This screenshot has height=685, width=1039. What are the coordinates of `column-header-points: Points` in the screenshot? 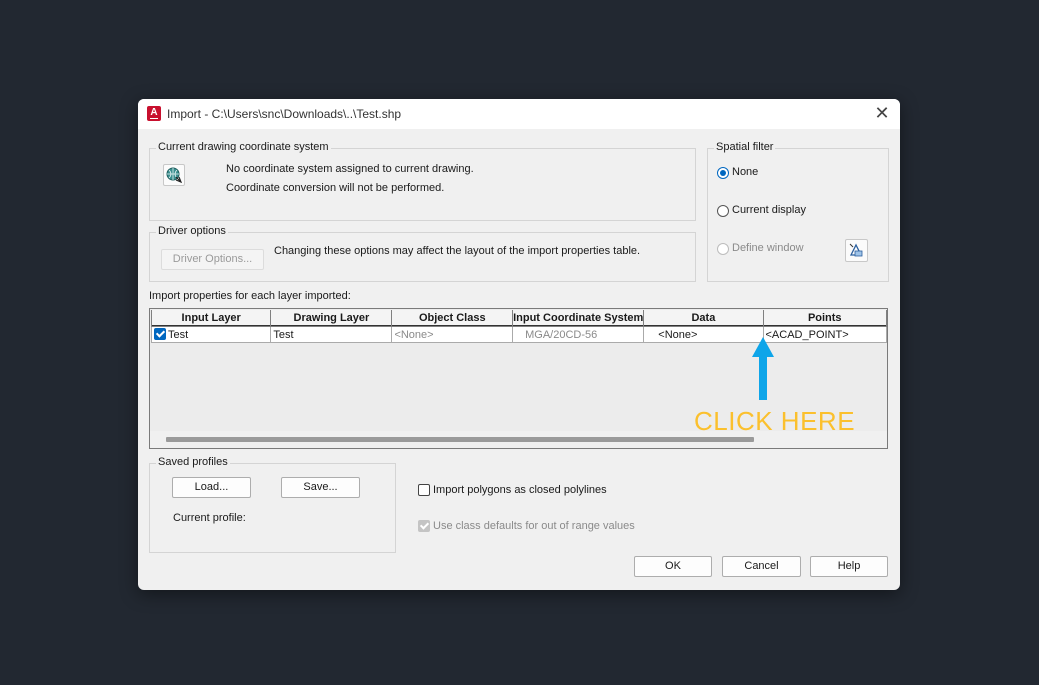 It's located at (824, 318).